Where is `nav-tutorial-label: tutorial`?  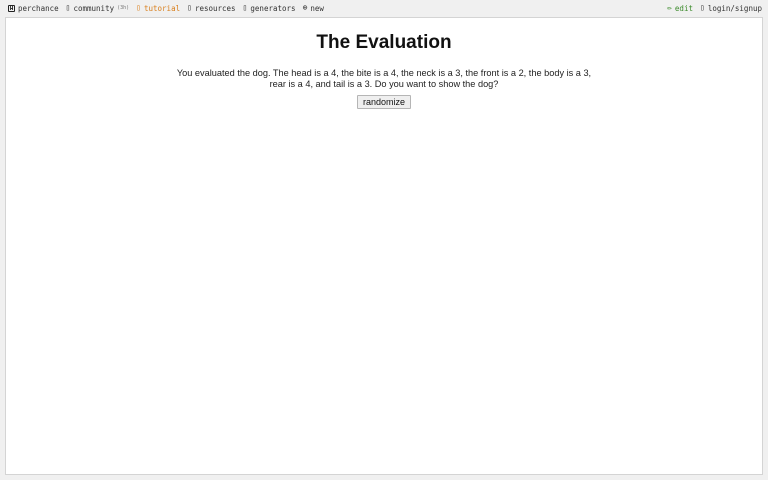
nav-tutorial-label: tutorial is located at coordinates (162, 8).